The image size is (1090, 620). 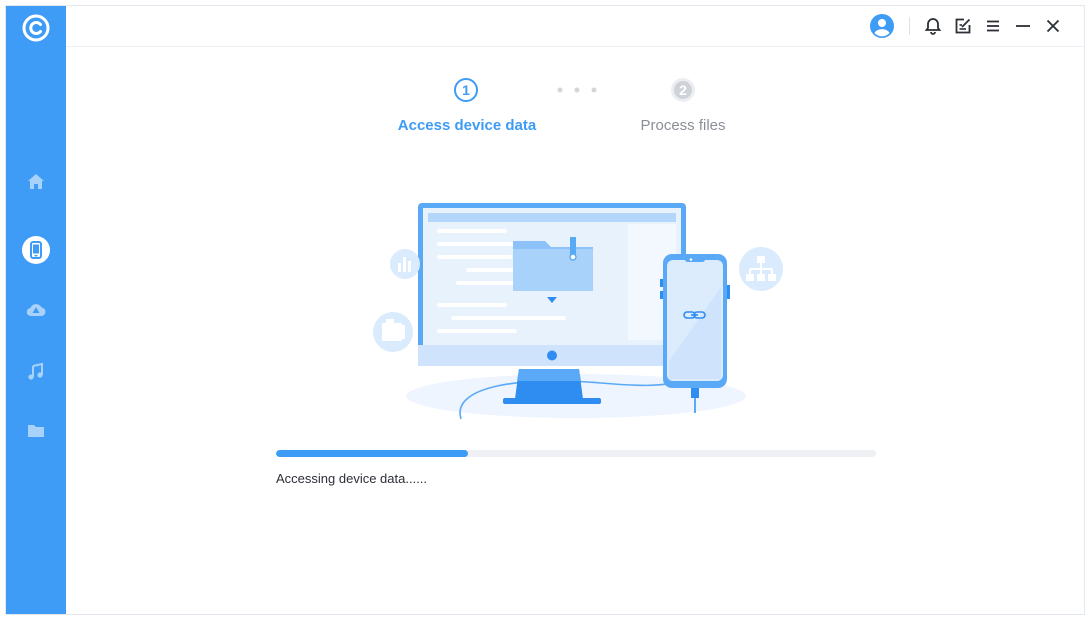 I want to click on folder-icon, so click(x=36, y=431).